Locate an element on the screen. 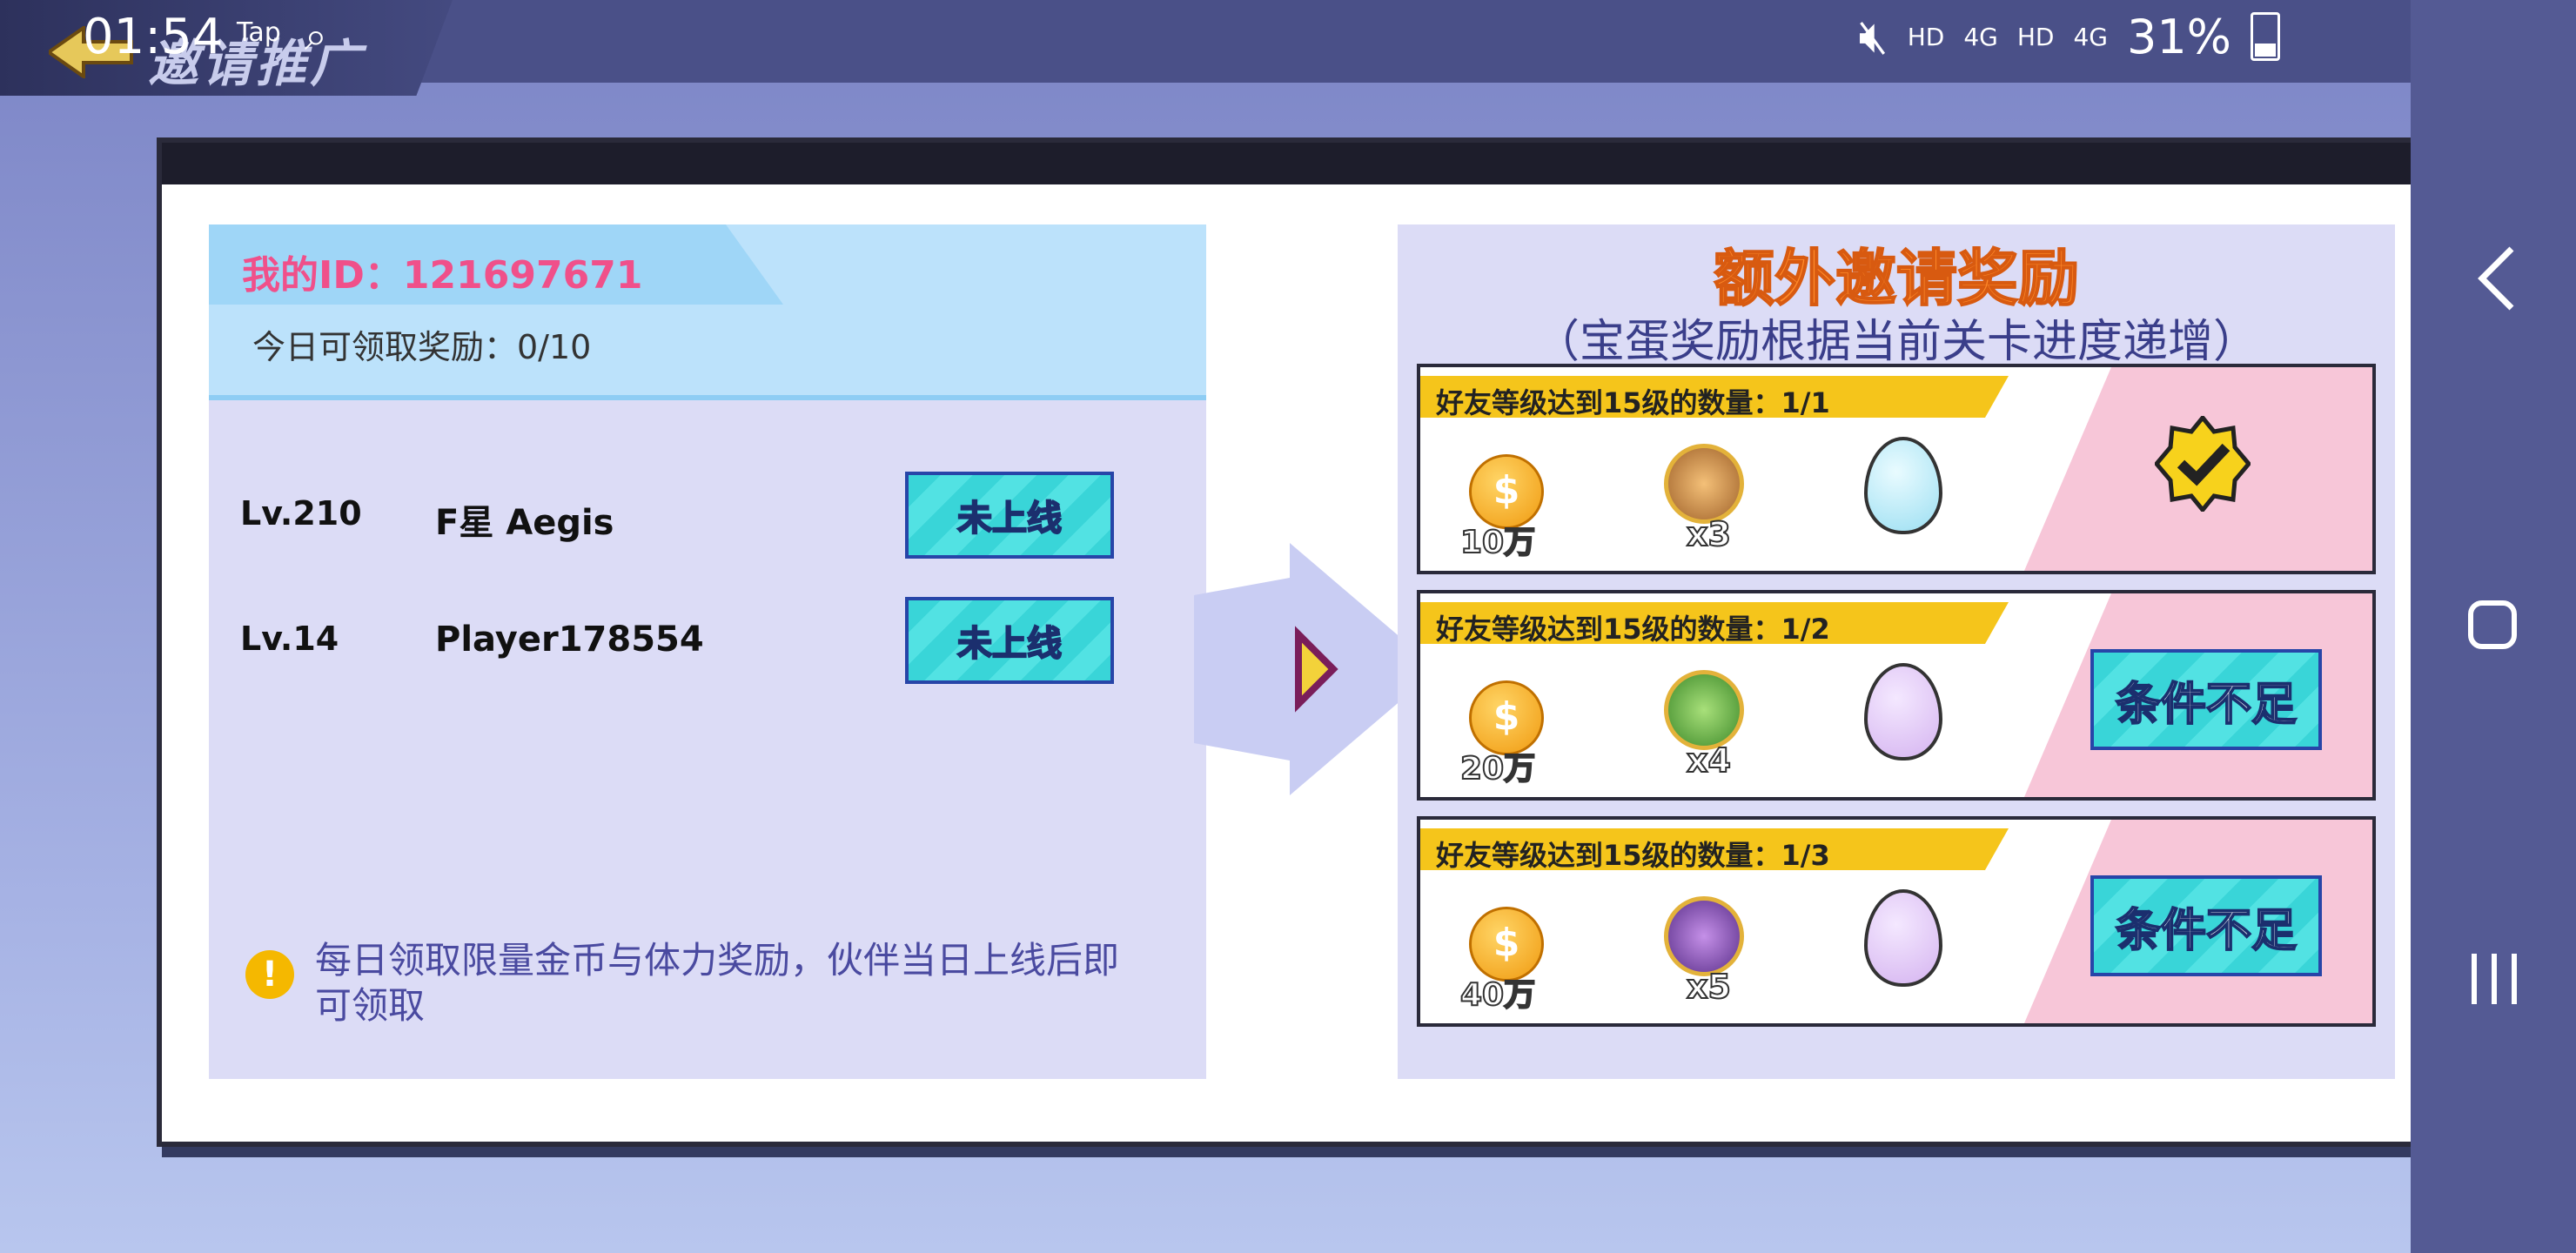 The height and width of the screenshot is (1253, 2576). reward-condition: 好友等级达到15级的数量：1/2 is located at coordinates (1714, 623).